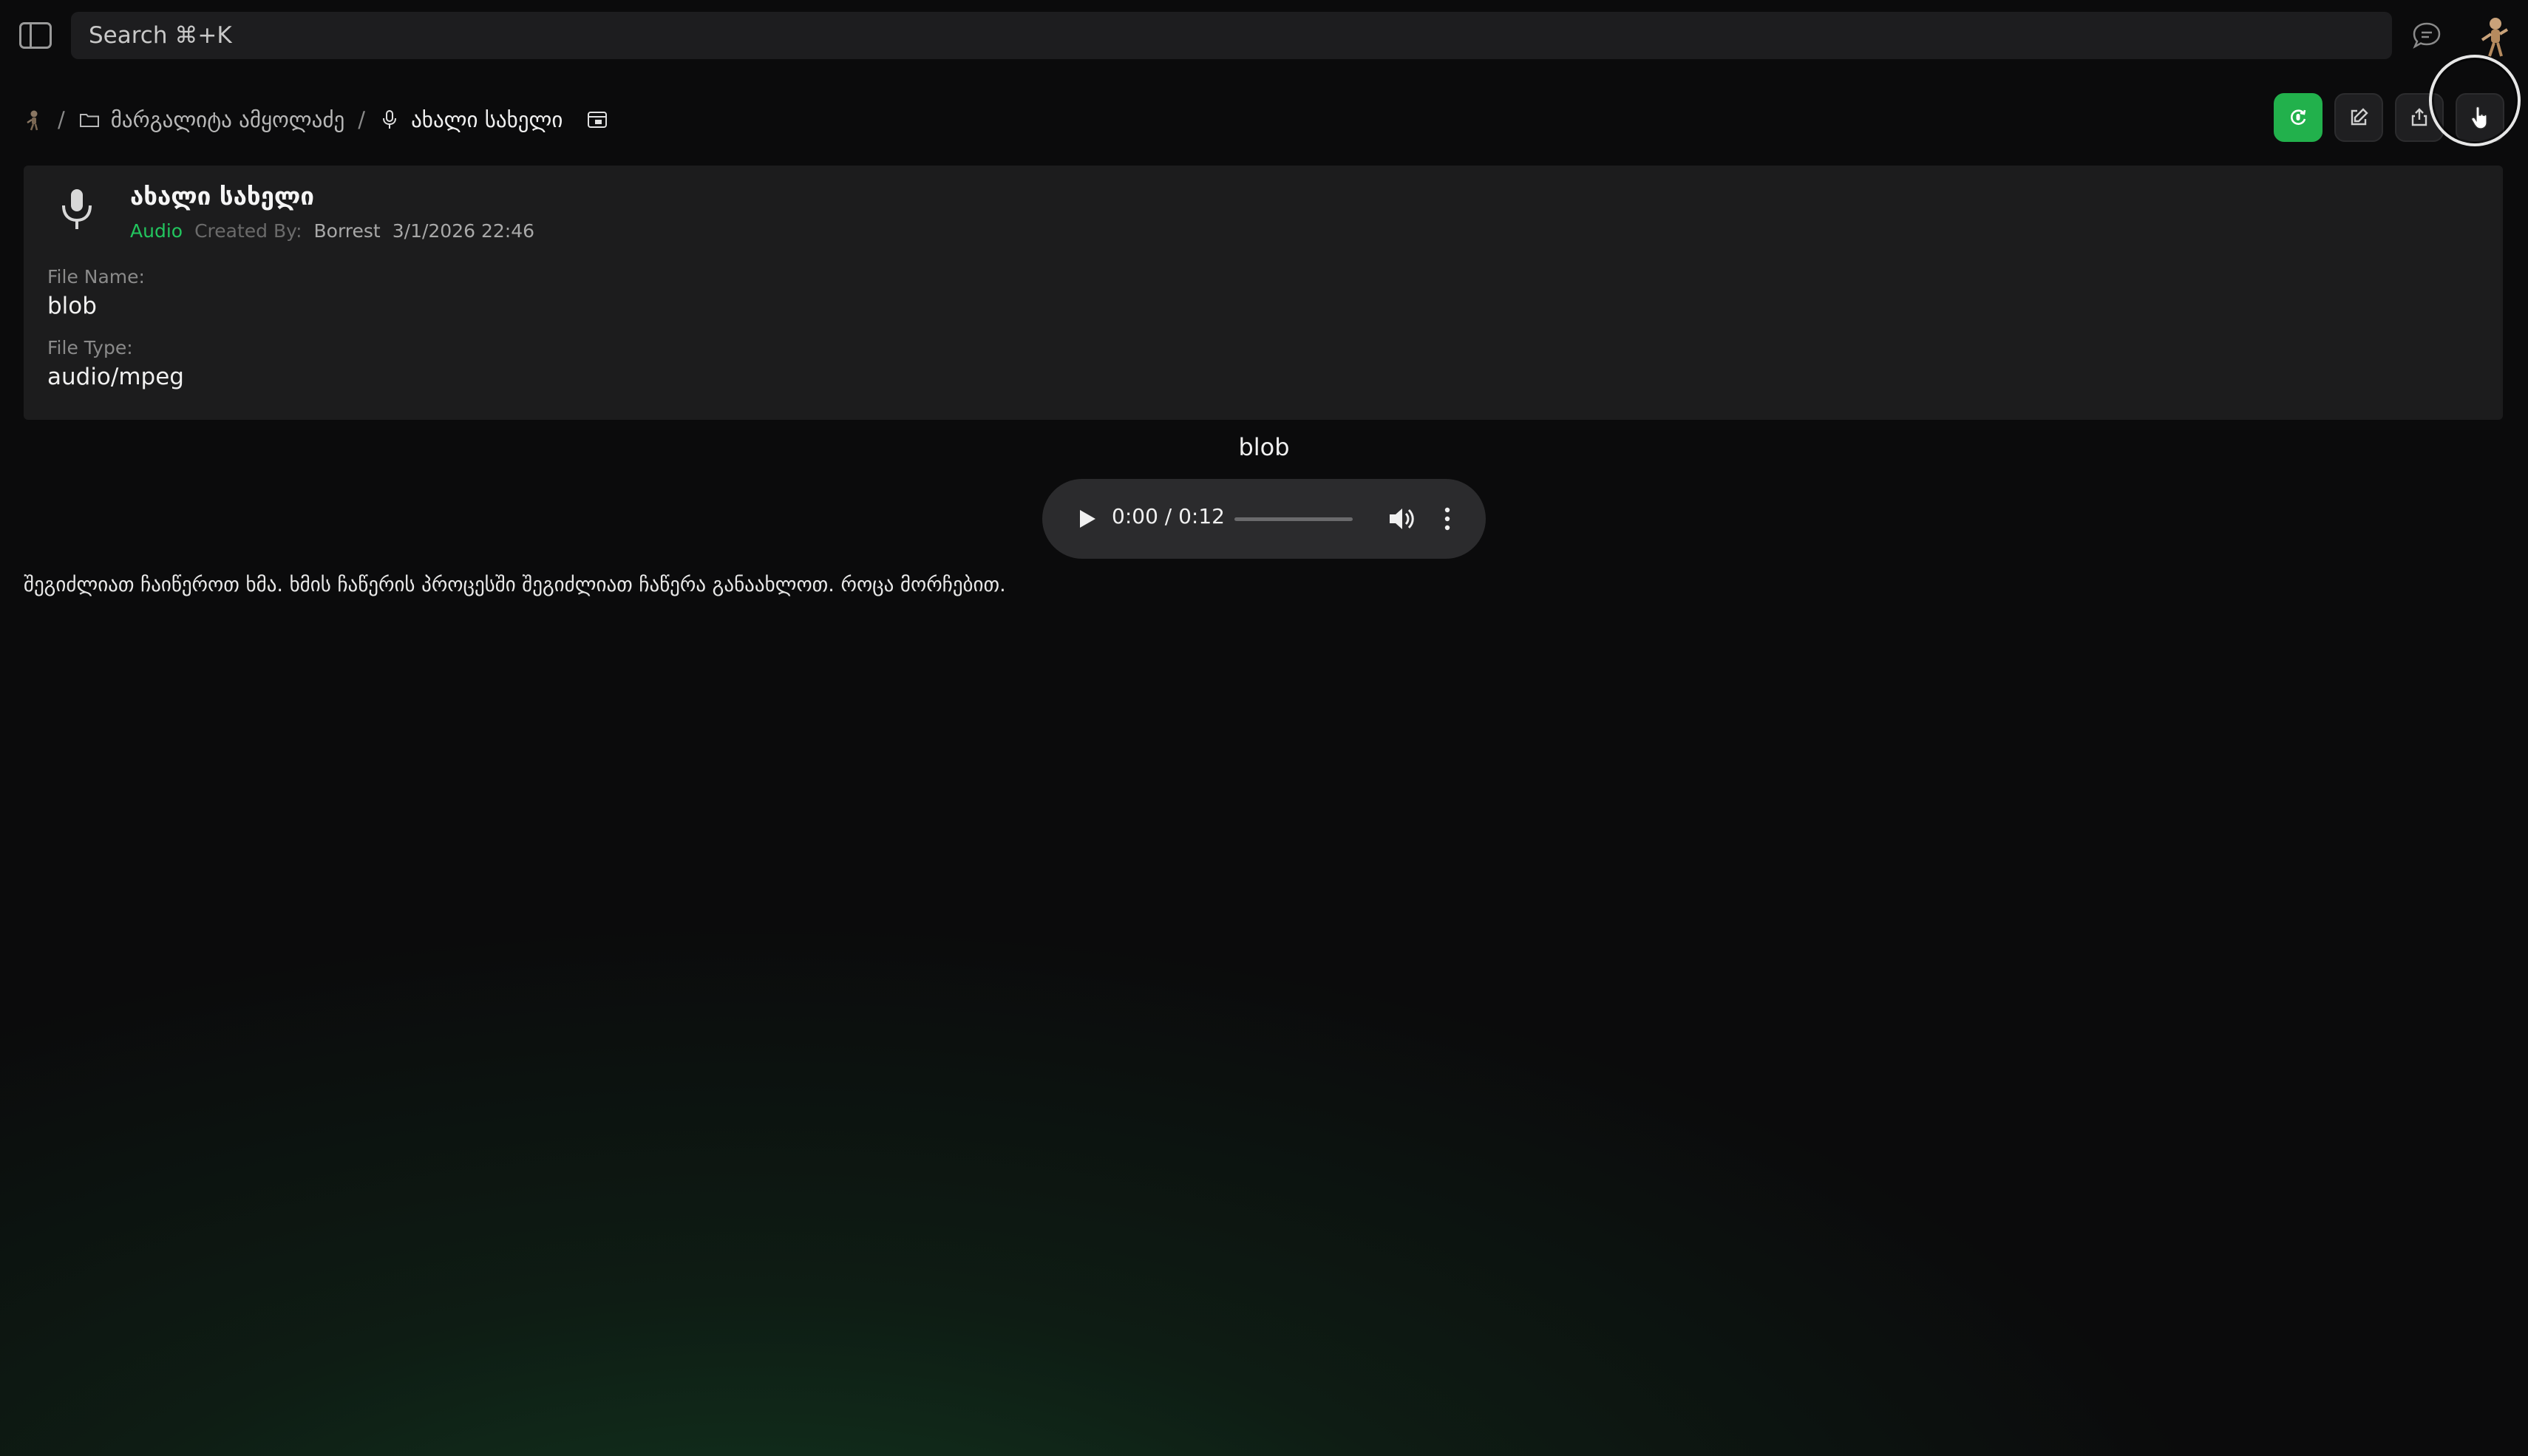 The height and width of the screenshot is (1456, 2528). Describe the element at coordinates (463, 231) in the screenshot. I see `item-date: 3/1/2026 22:46` at that location.